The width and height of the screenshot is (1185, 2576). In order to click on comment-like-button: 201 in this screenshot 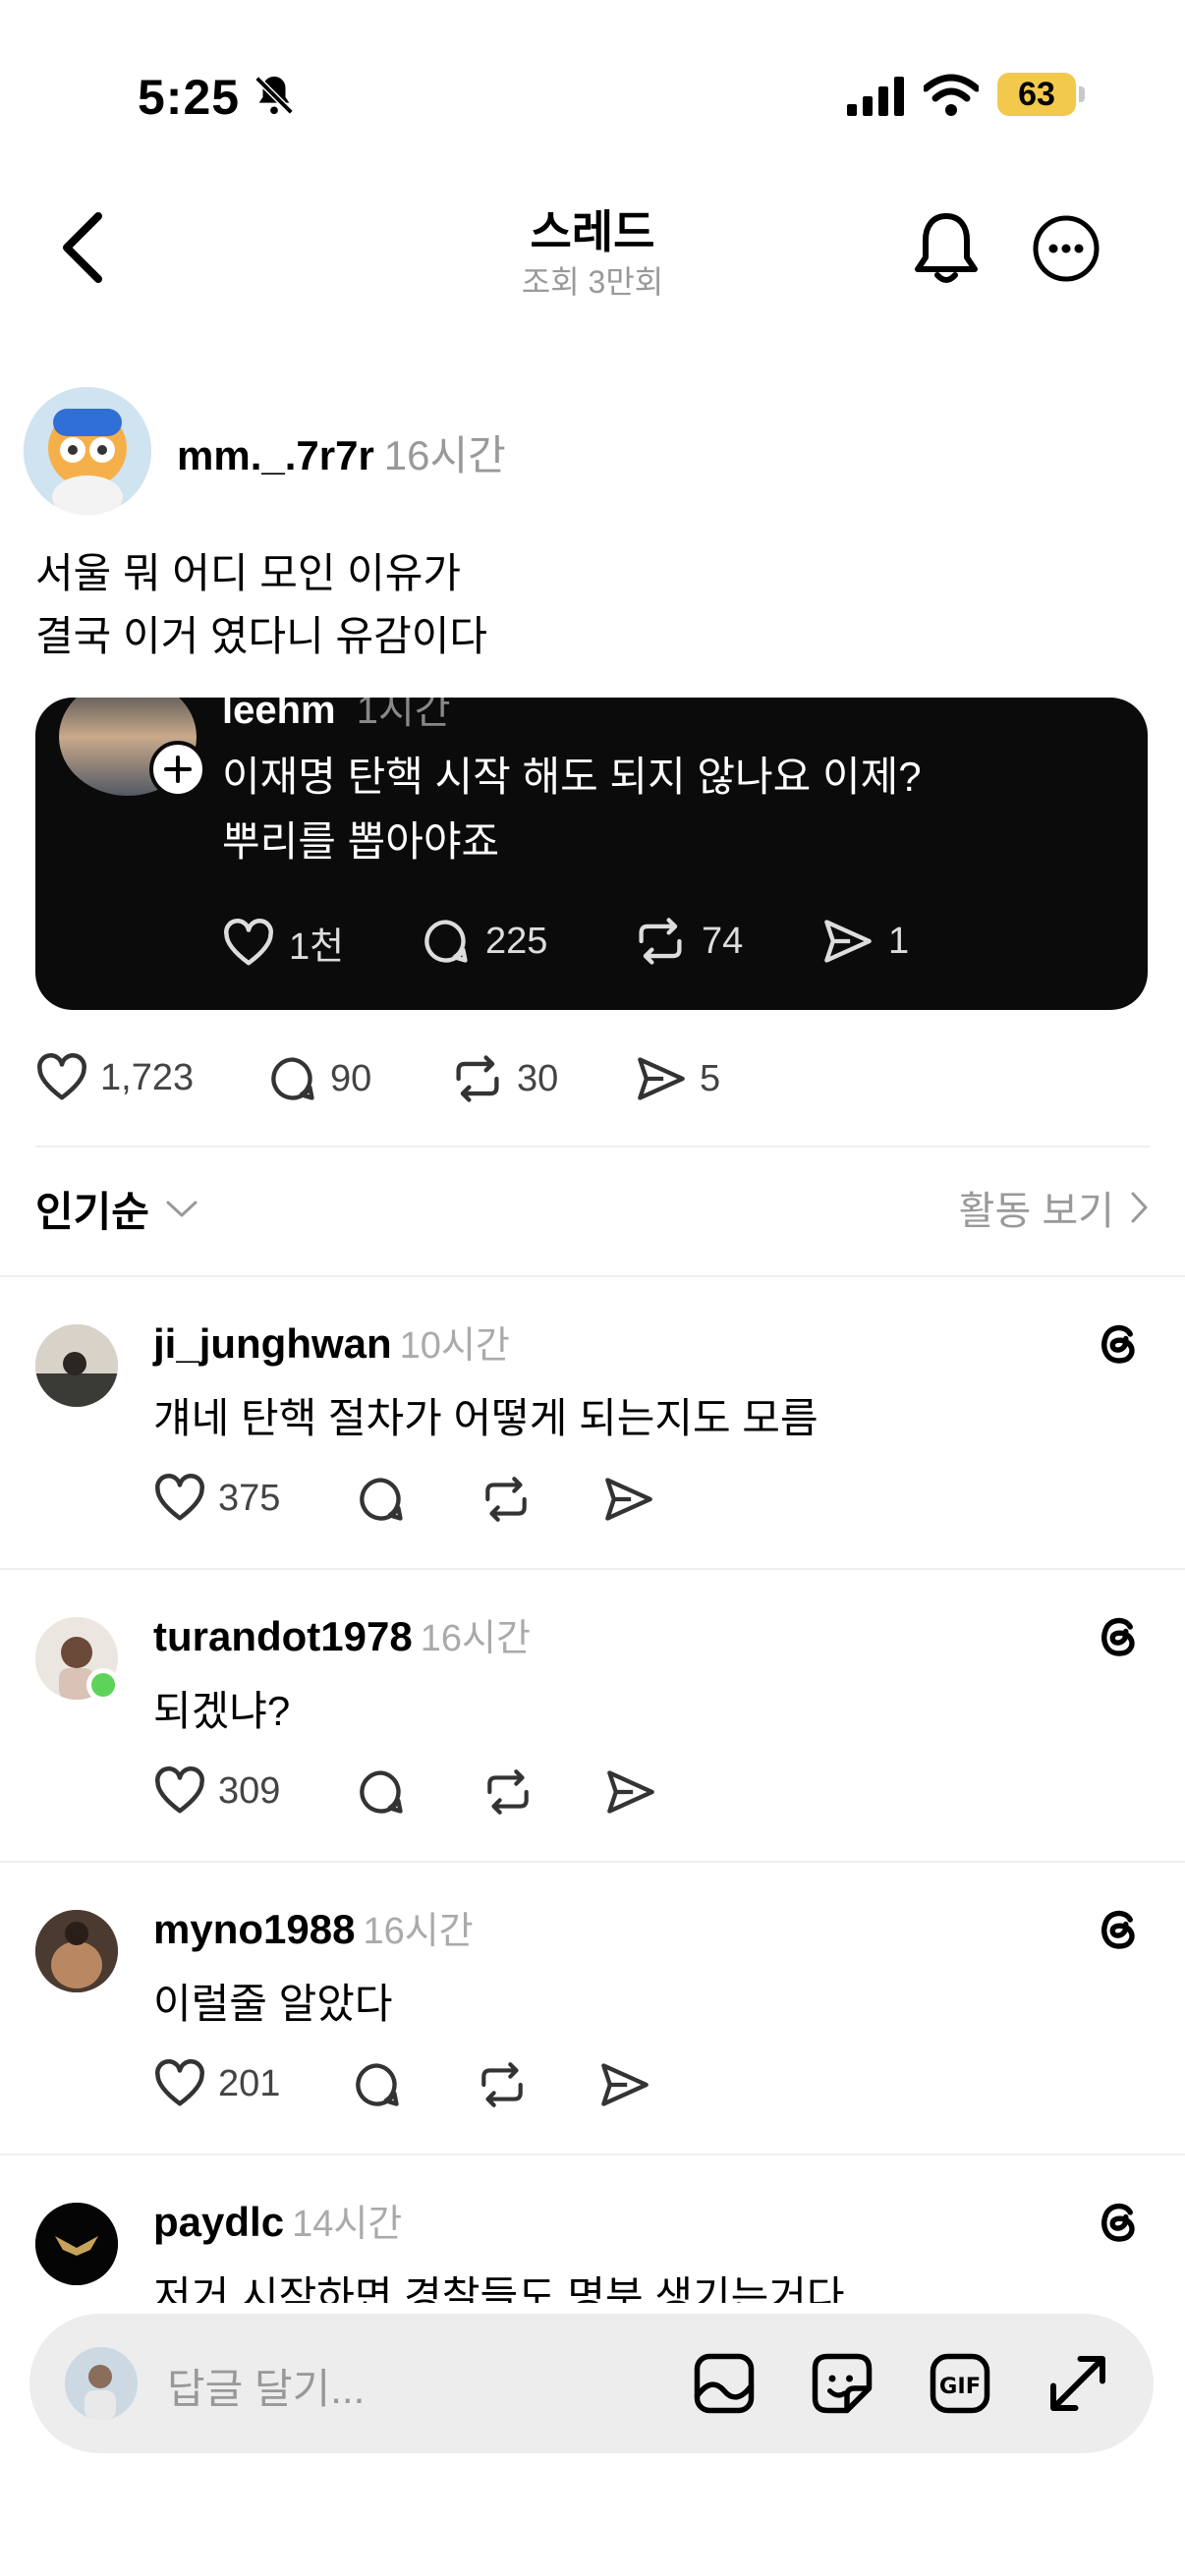, I will do `click(216, 2083)`.